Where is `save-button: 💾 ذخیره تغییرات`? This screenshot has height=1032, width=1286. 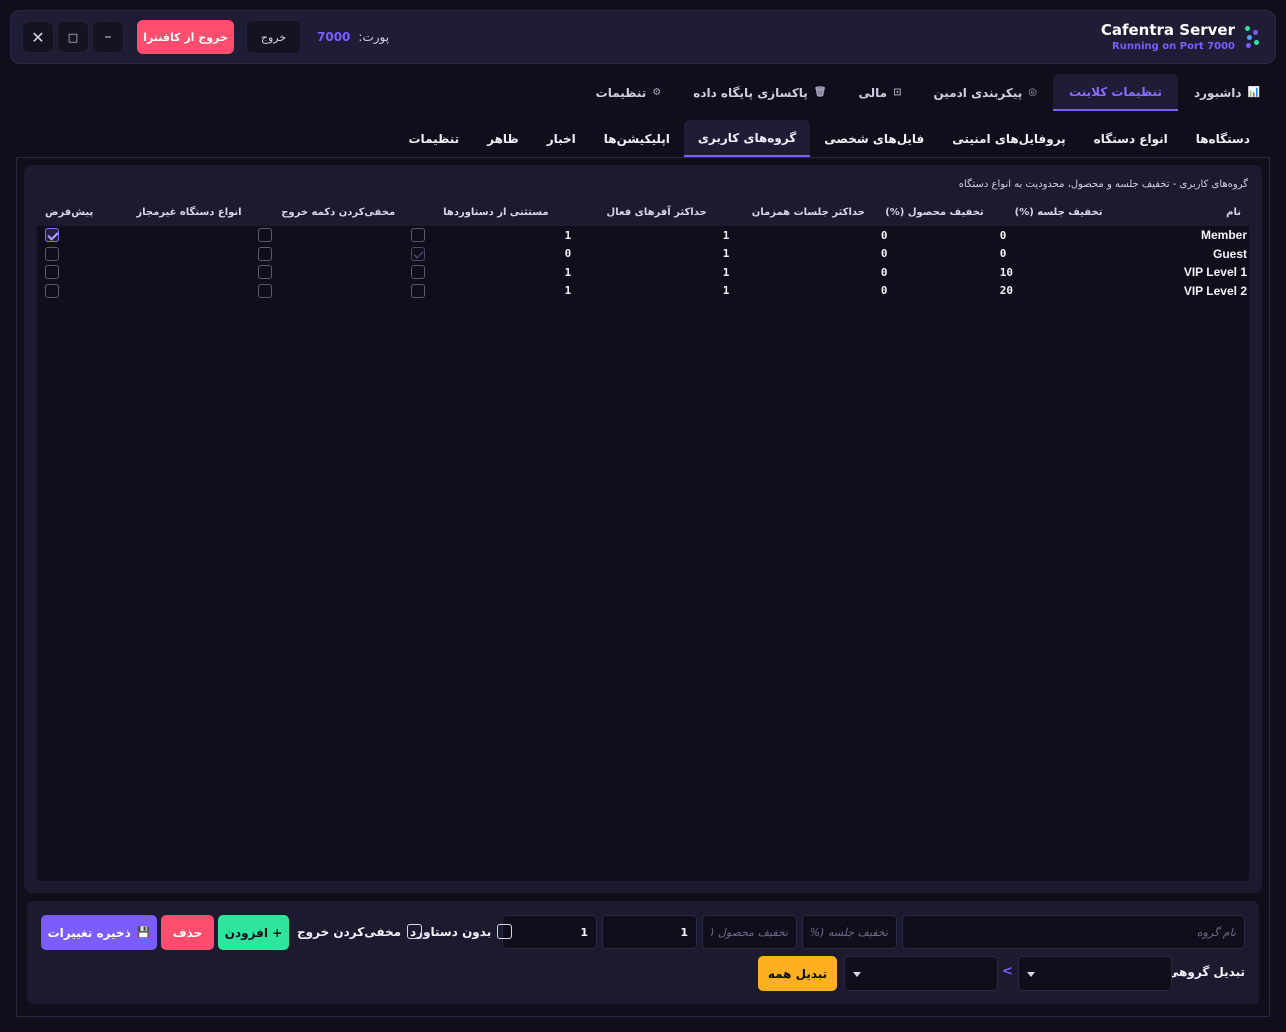
save-button: 💾 ذخیره تغییرات is located at coordinates (99, 932).